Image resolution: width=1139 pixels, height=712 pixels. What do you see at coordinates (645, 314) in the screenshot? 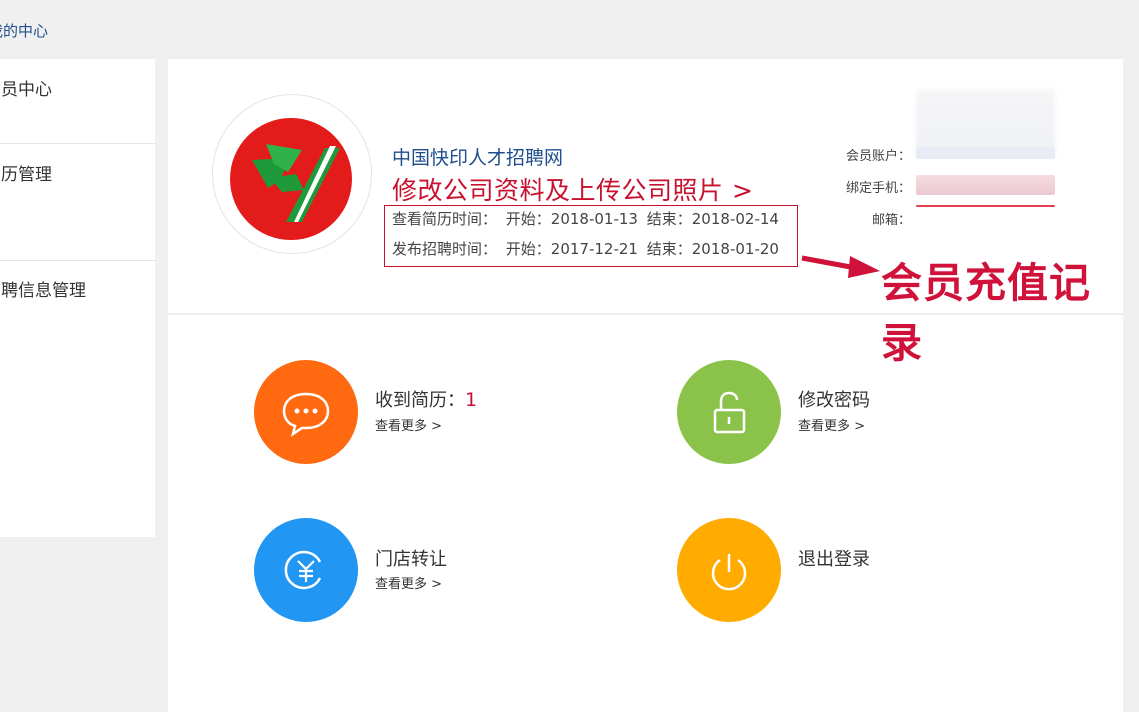
I see `section-divider` at bounding box center [645, 314].